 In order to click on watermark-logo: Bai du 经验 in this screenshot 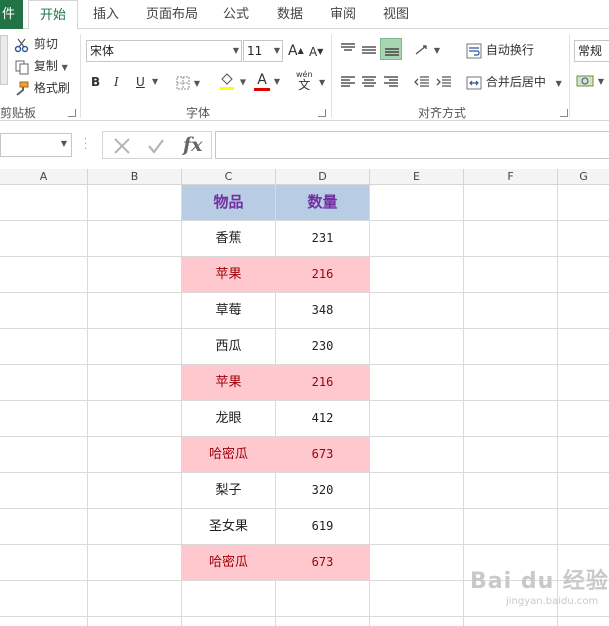, I will do `click(539, 581)`.